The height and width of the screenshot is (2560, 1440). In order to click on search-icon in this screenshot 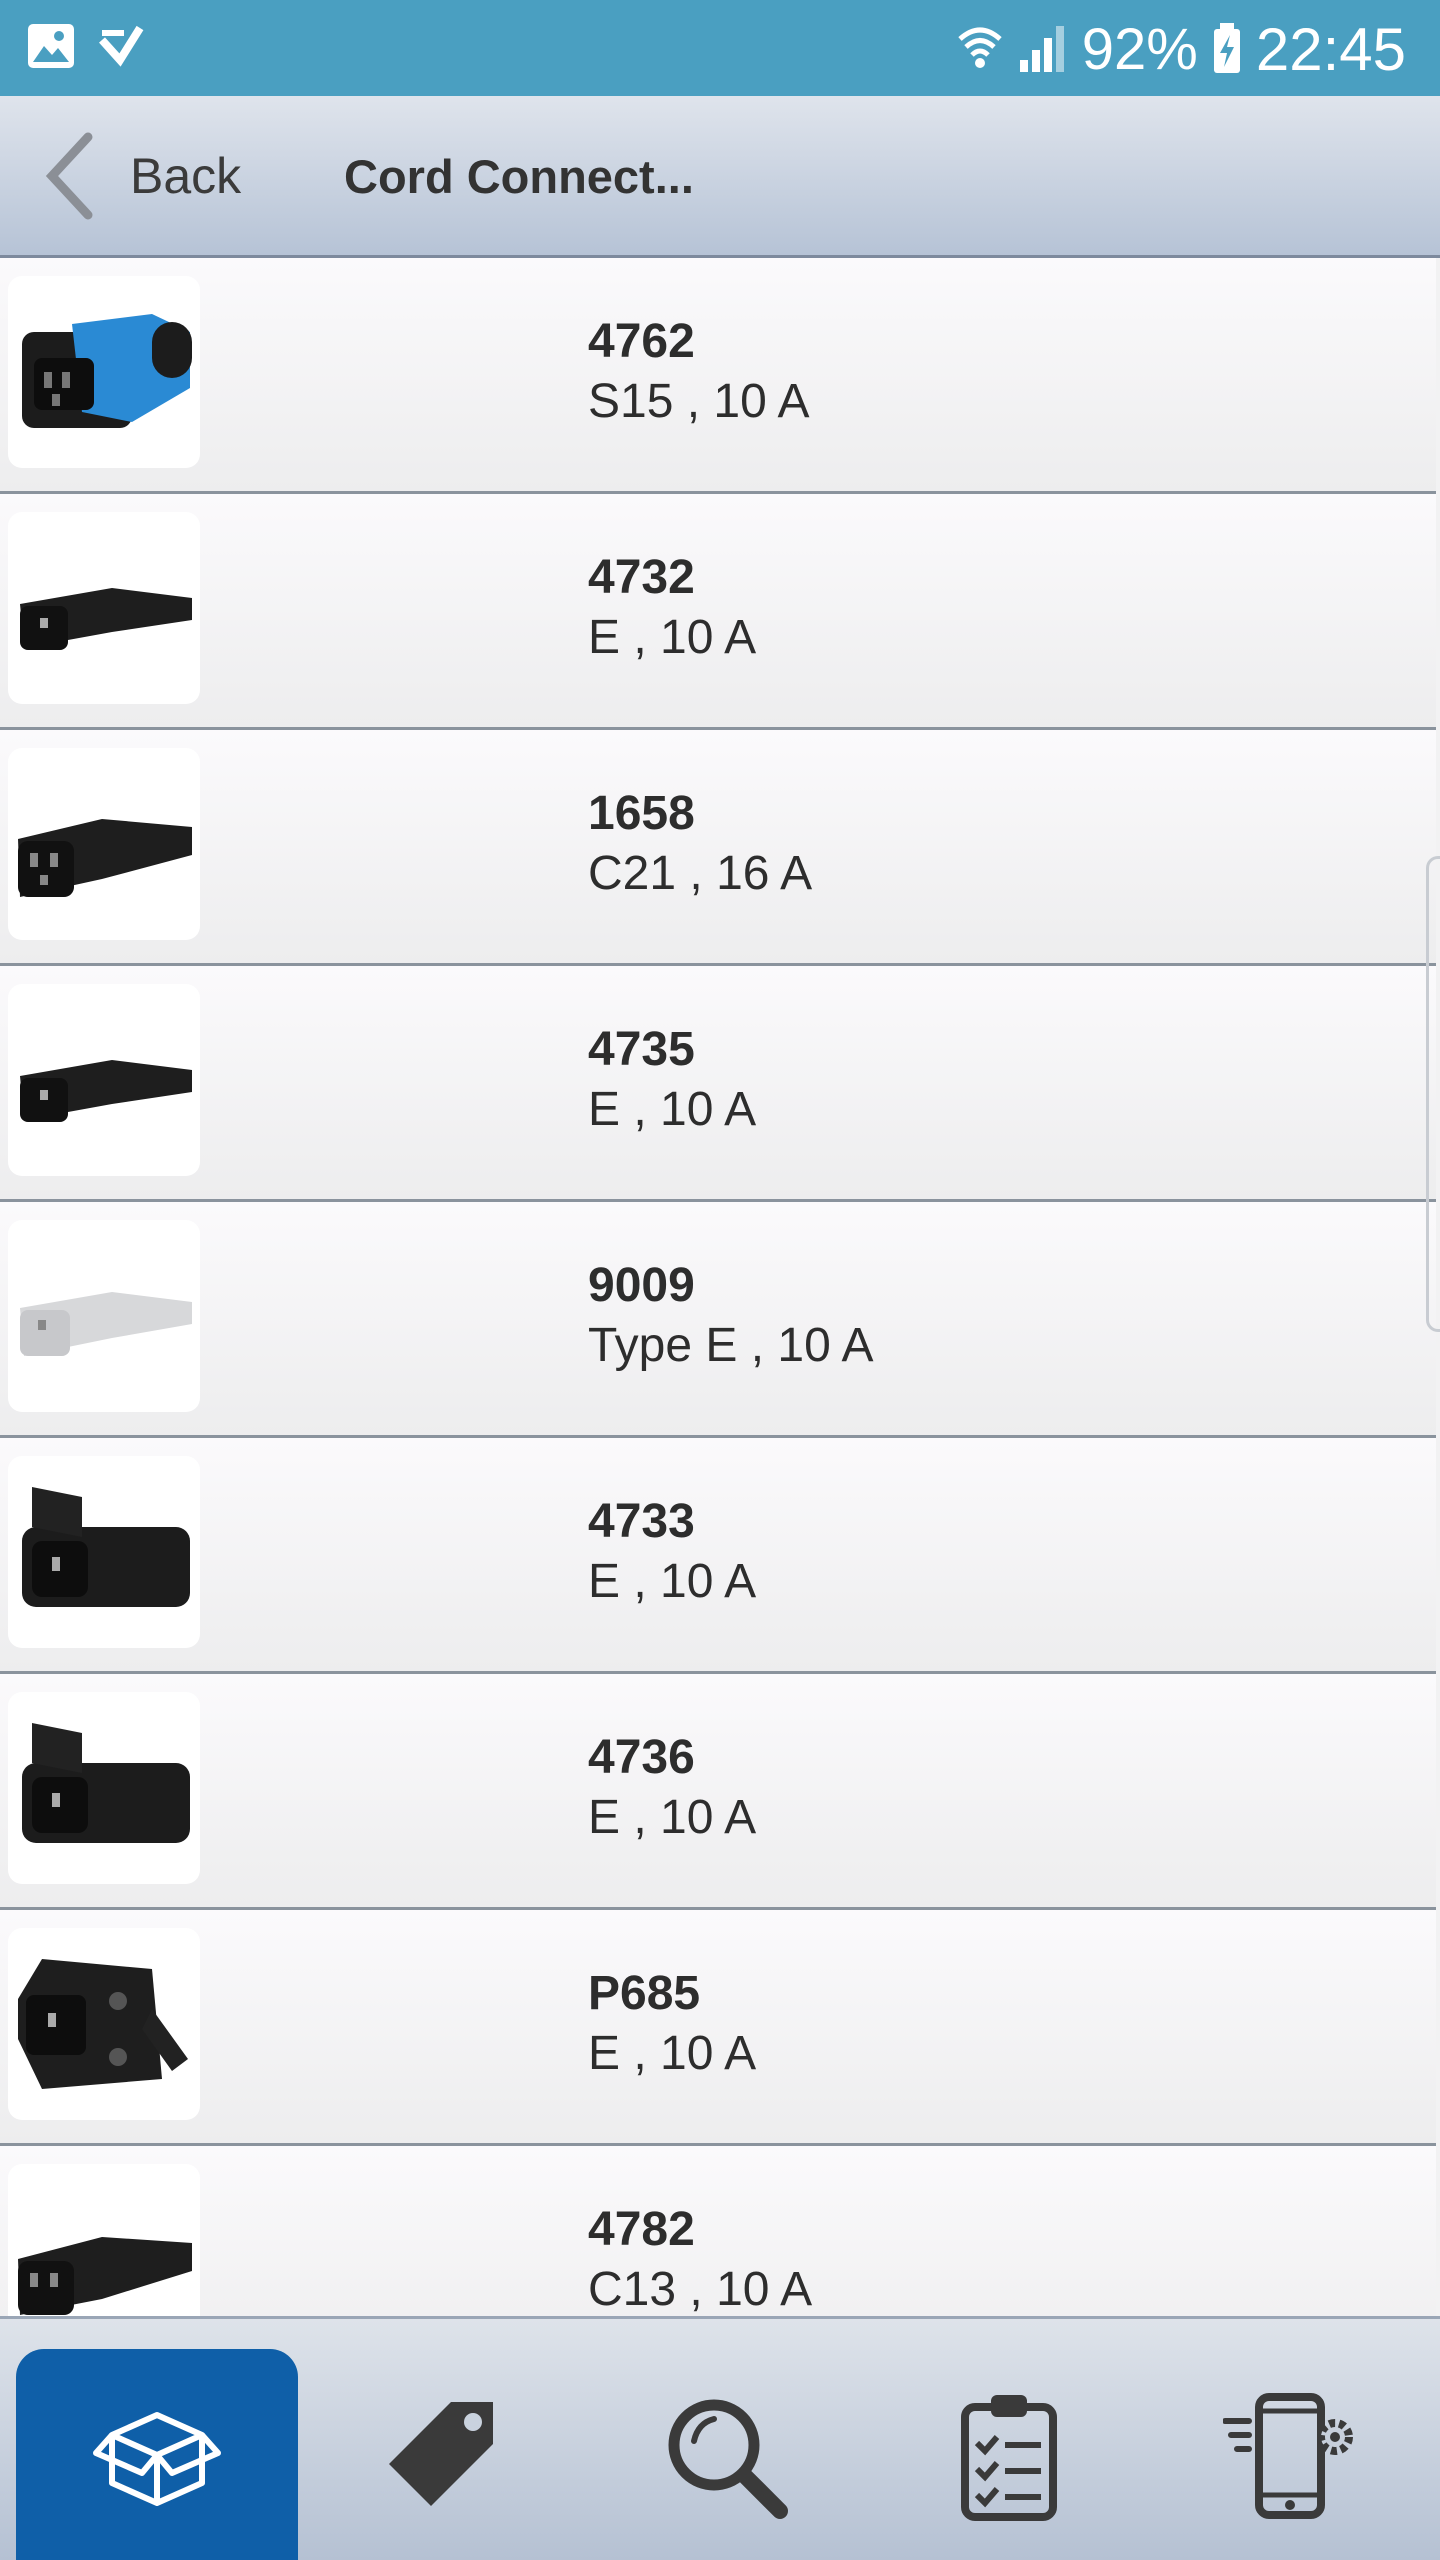, I will do `click(728, 2459)`.